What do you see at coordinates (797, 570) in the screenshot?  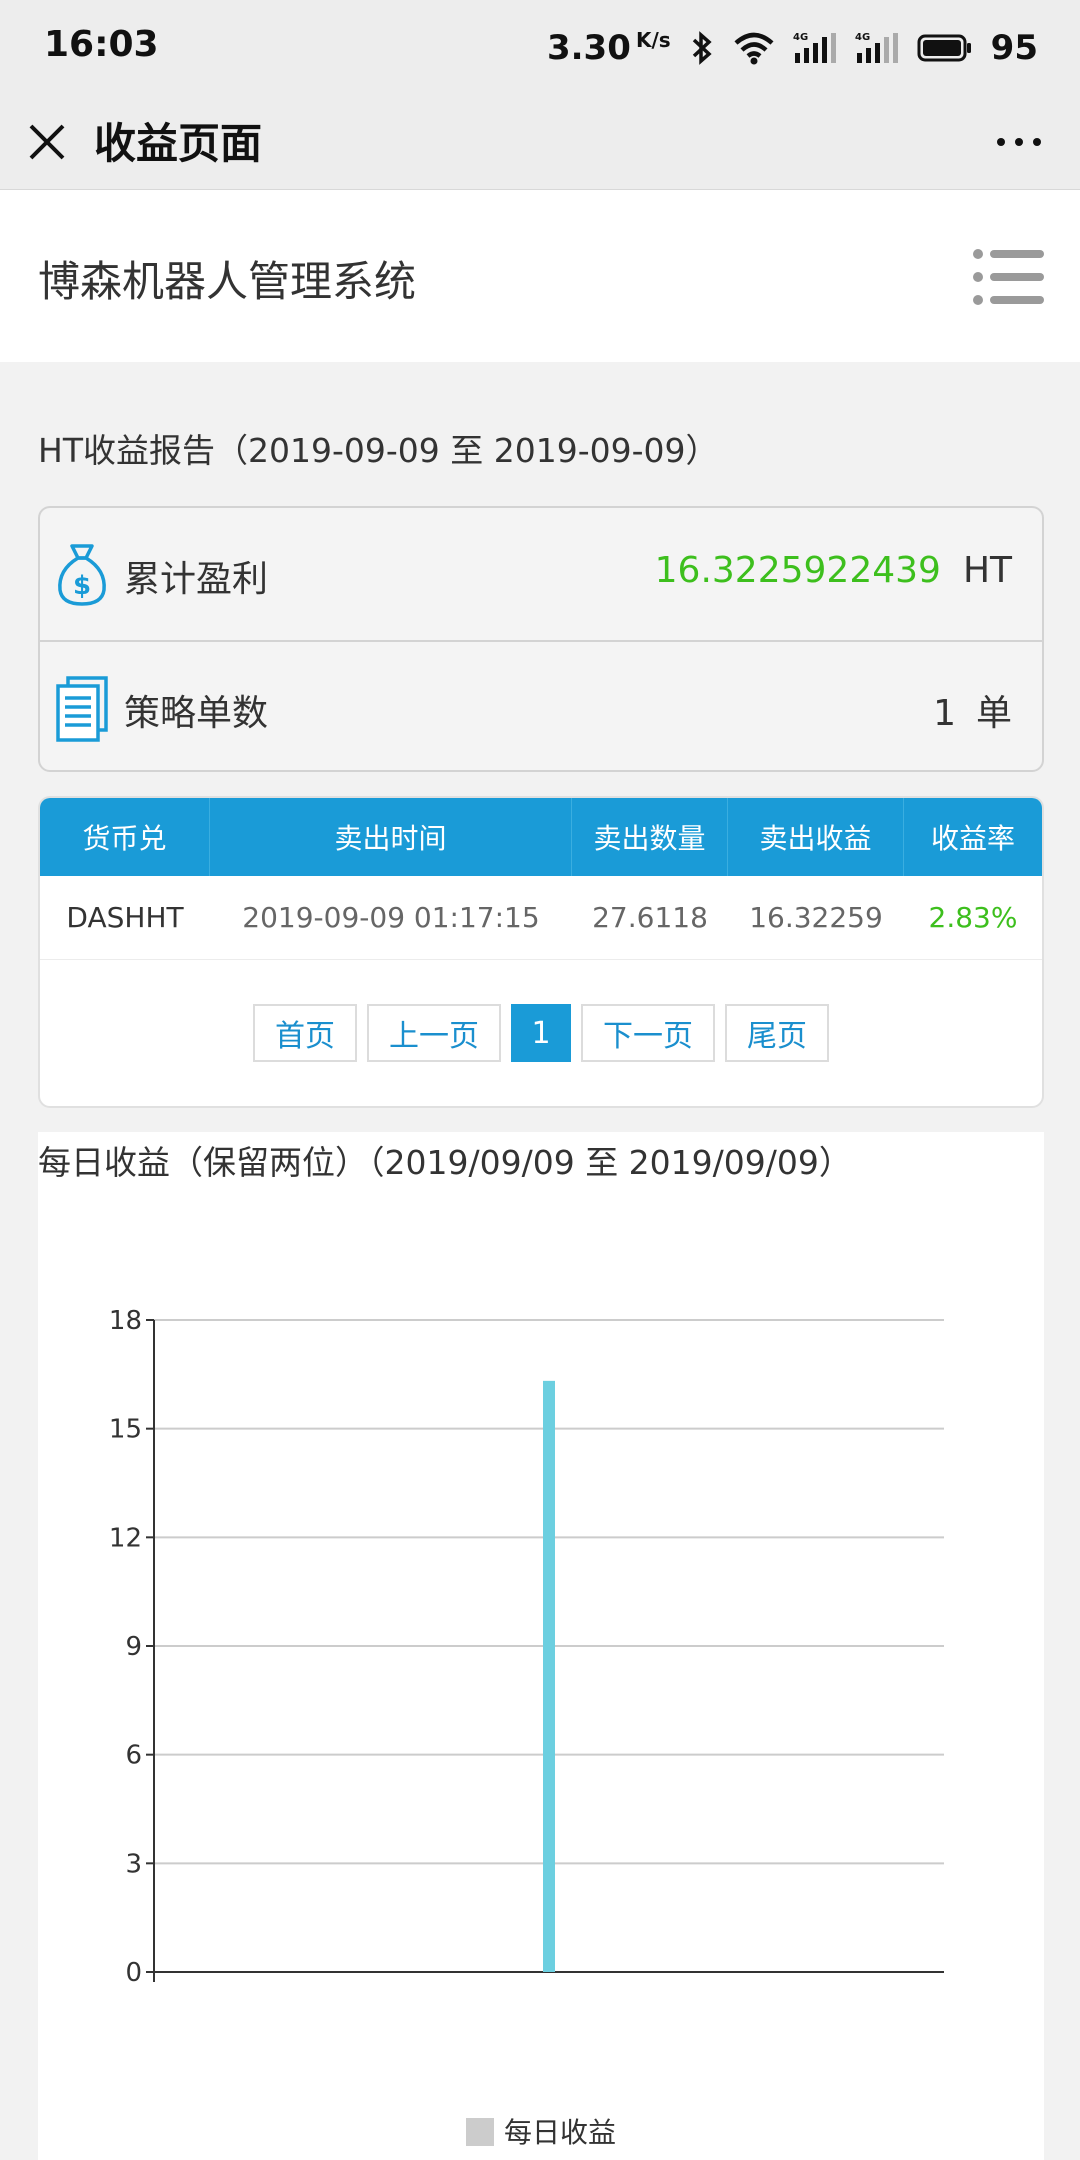 I see `profit-value: 16.3225922439` at bounding box center [797, 570].